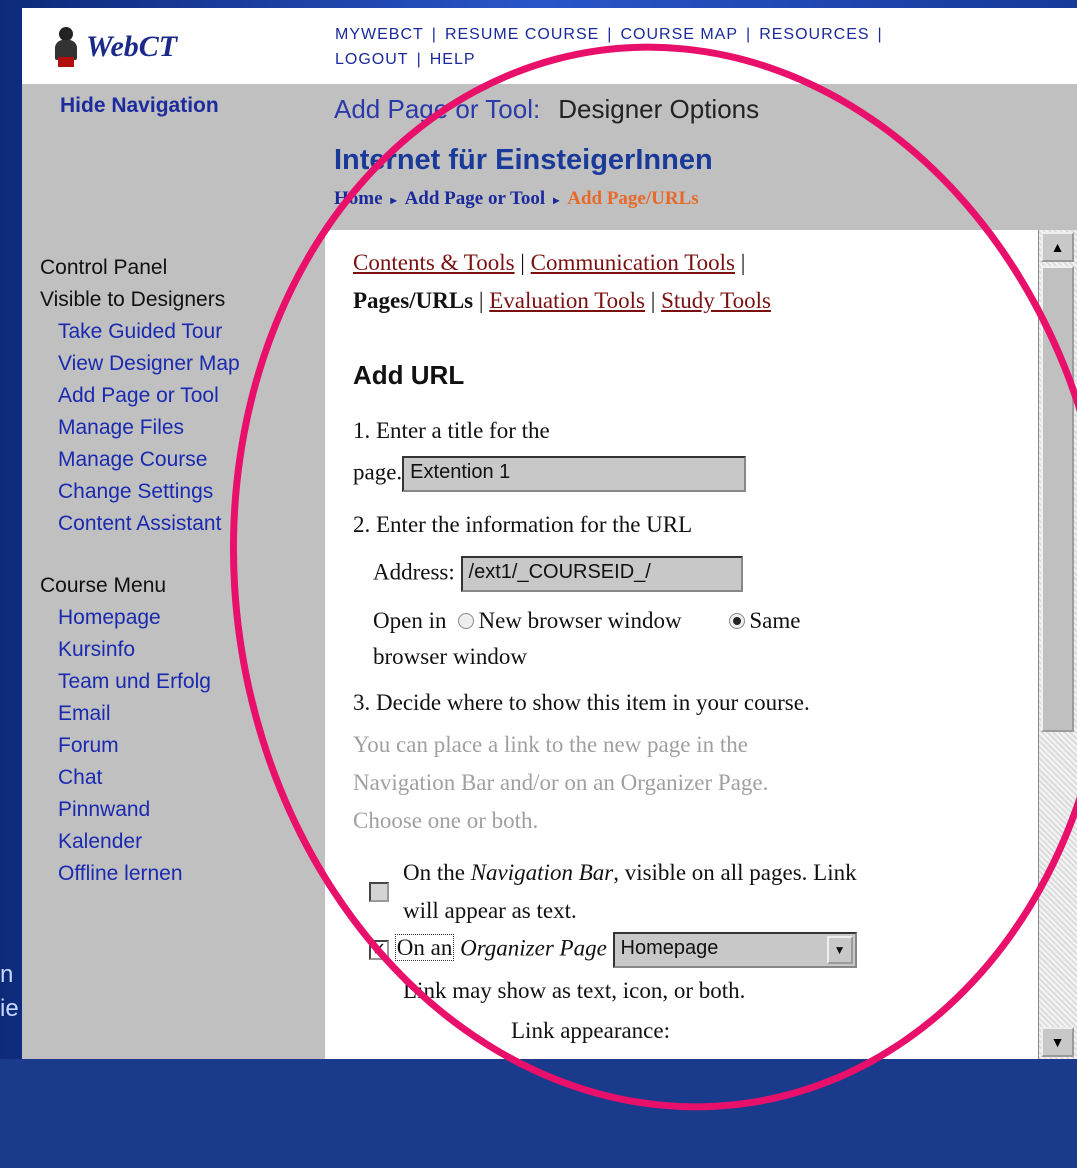  I want to click on organizer-page-select: Homepage ▼, so click(734, 950).